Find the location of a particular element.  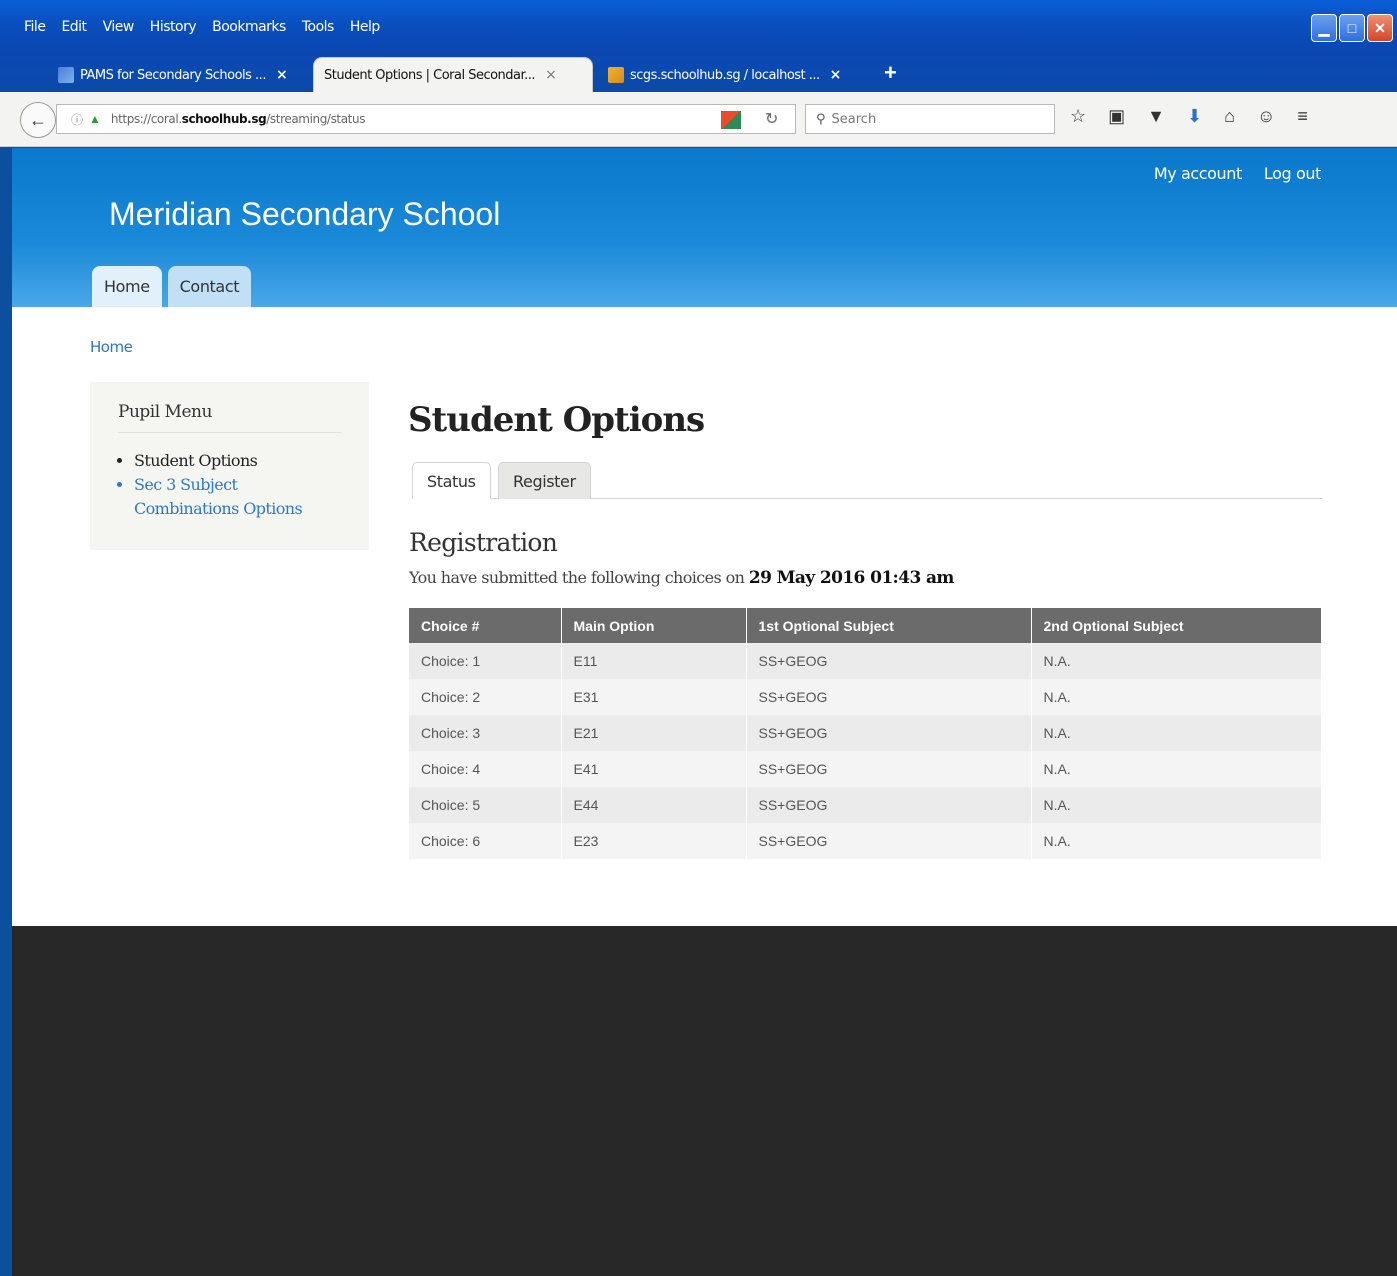

table-row: Choice: 3 E21 SS+GEOG N.A. is located at coordinates (865, 733).